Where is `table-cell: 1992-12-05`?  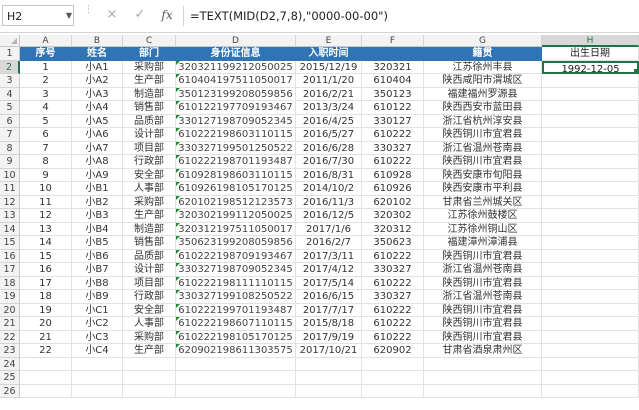 table-cell: 1992-12-05 is located at coordinates (590, 67).